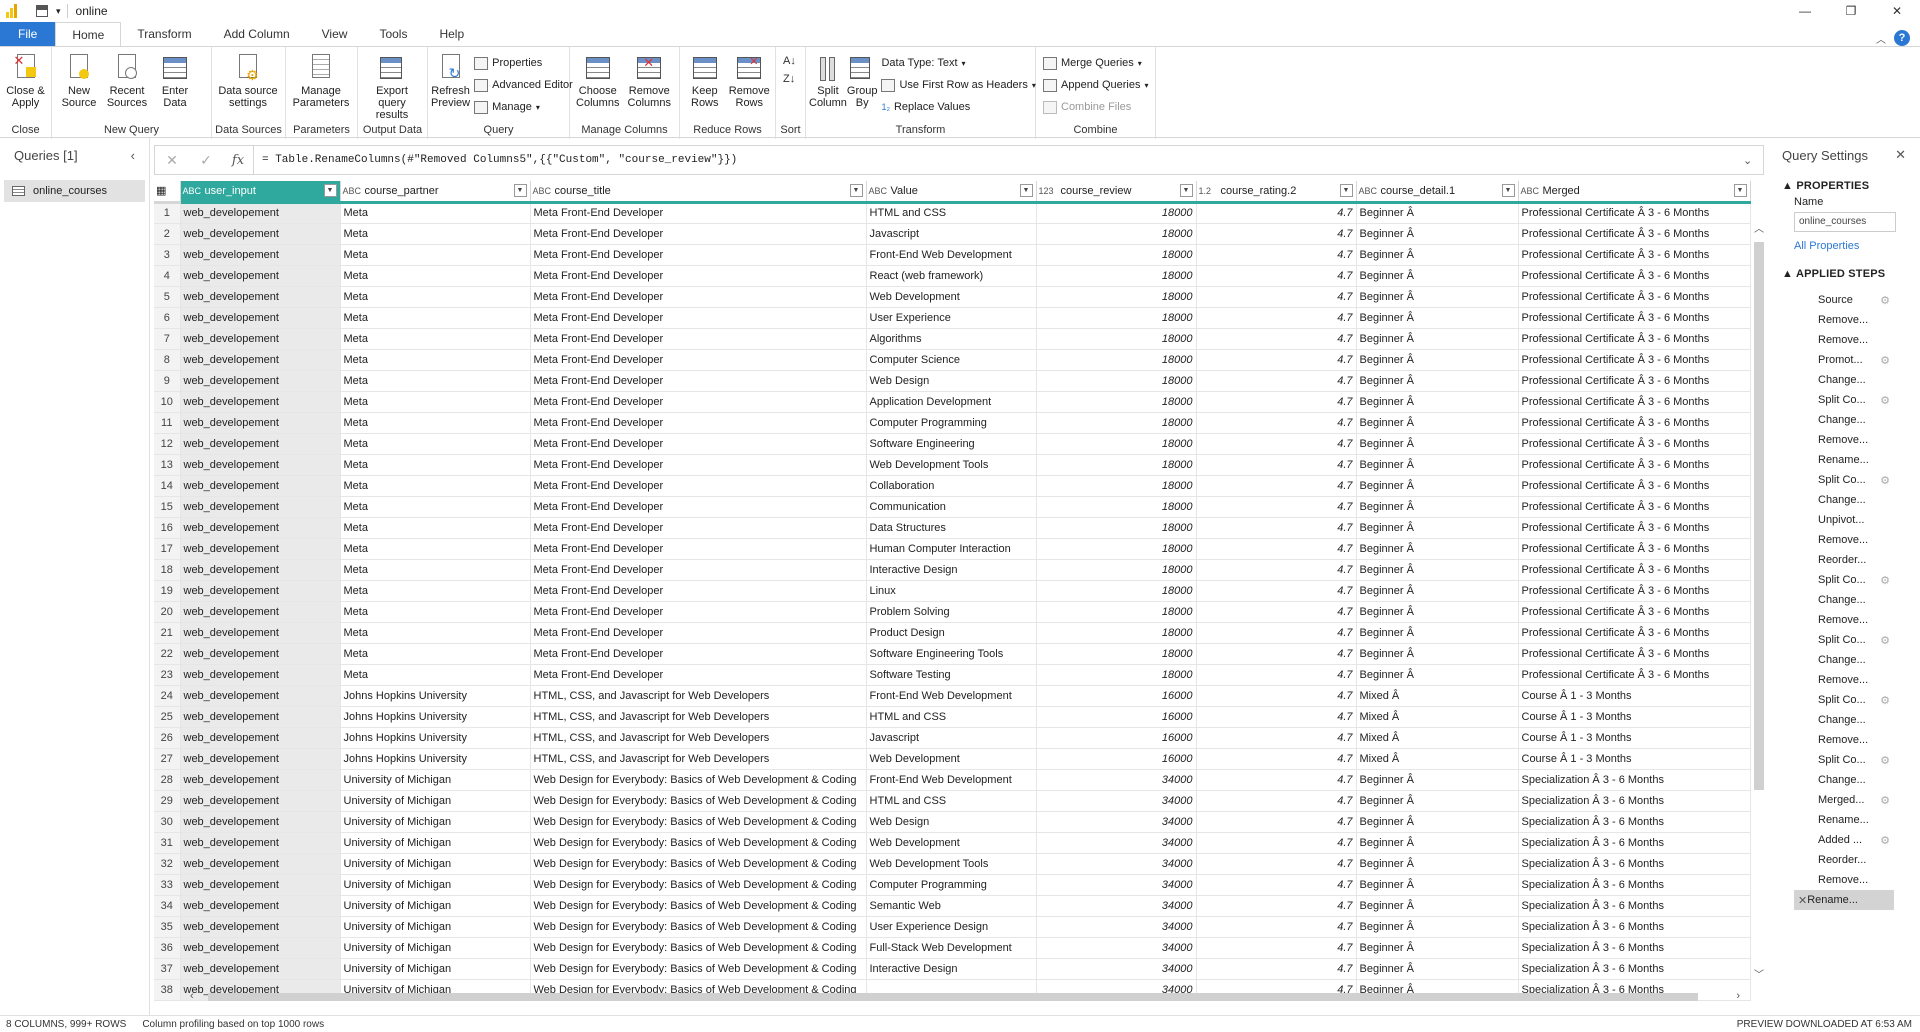  I want to click on row-number: 7, so click(167, 339).